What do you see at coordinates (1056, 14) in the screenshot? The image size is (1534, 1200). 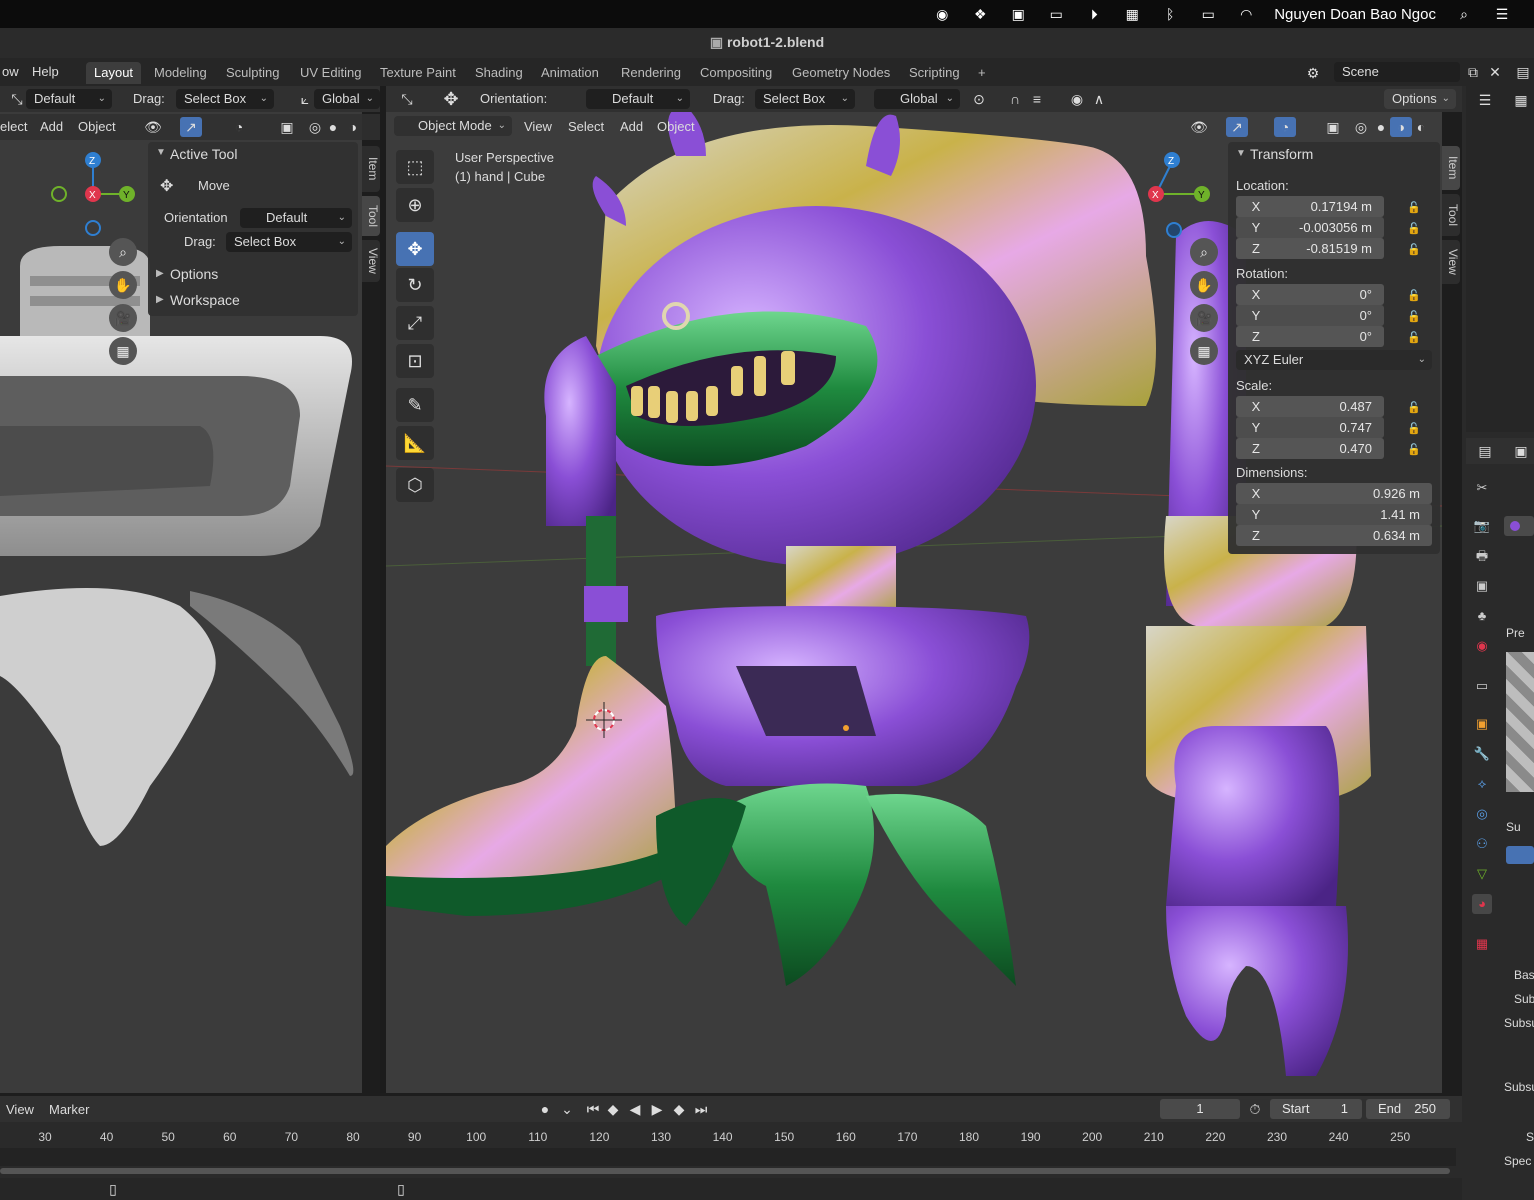 I see `window-icon: ▭` at bounding box center [1056, 14].